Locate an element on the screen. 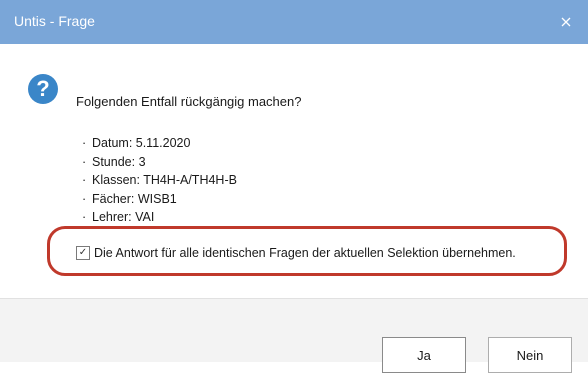 This screenshot has height=373, width=588. question-icon: ? is located at coordinates (43, 89).